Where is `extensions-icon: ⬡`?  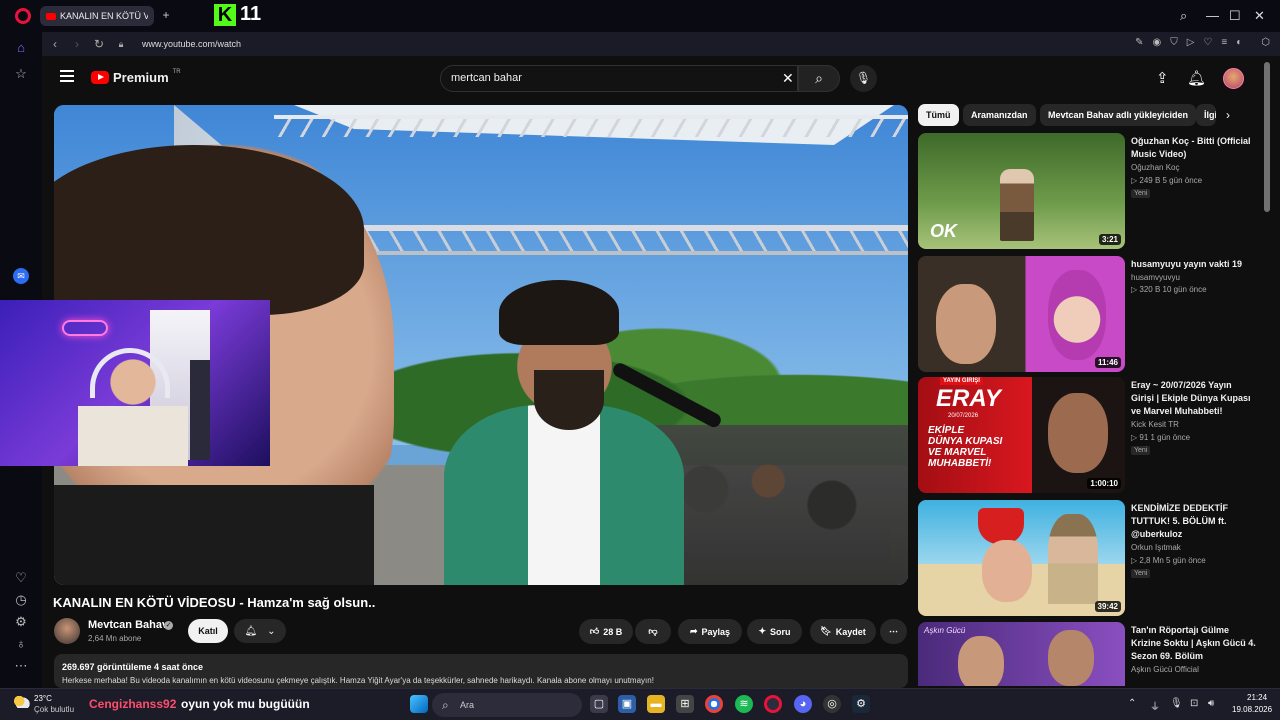 extensions-icon: ⬡ is located at coordinates (1265, 42).